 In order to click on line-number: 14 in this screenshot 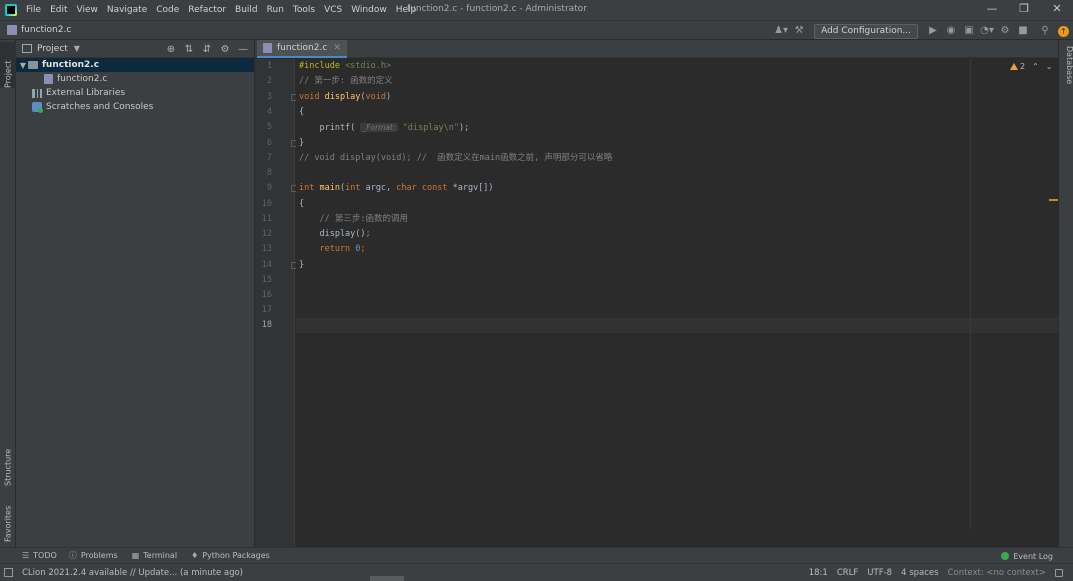, I will do `click(266, 265)`.